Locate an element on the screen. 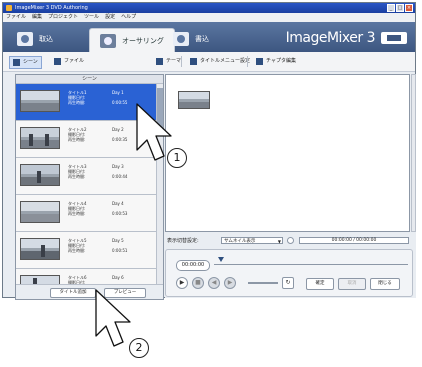 The width and height of the screenshot is (422, 367). scene-item: タイトル4 撮影日付: 再生時間: Day 4 0:00:53 is located at coordinates (89, 213).